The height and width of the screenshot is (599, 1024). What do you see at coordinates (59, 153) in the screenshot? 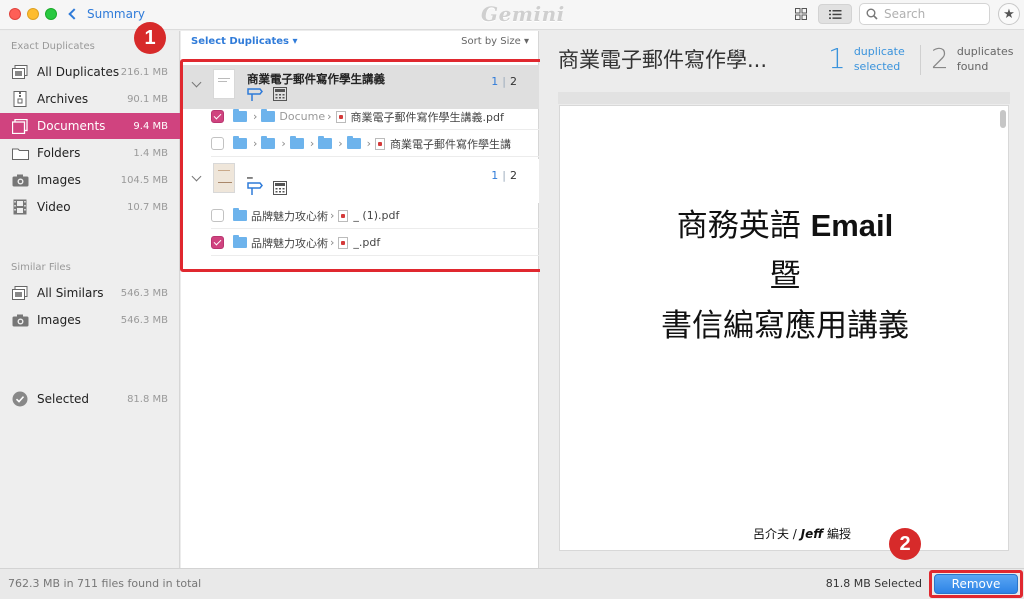
I see `sidebar-item-label: Folders` at bounding box center [59, 153].